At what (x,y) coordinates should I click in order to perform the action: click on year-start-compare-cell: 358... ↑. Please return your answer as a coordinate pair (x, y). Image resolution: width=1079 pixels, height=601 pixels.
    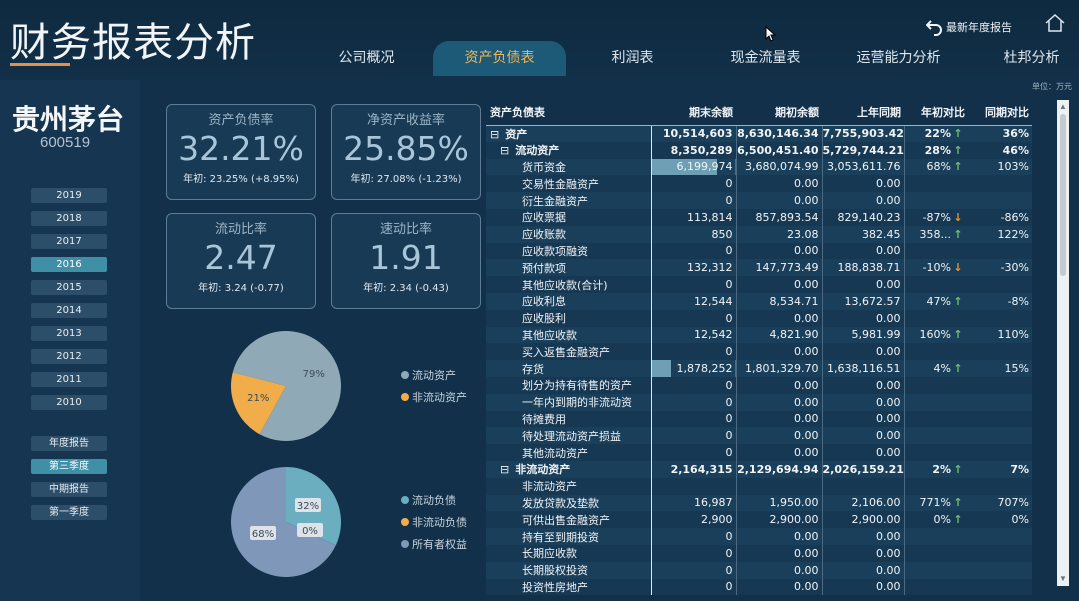
    Looking at the image, I should click on (936, 234).